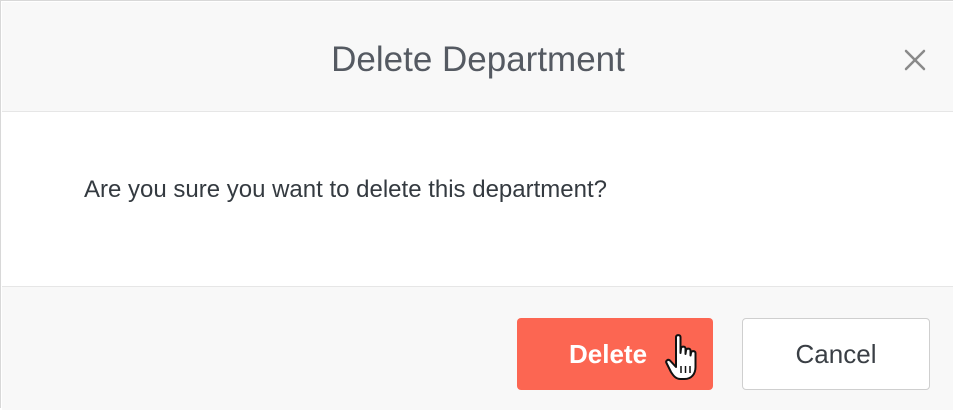  I want to click on cancel-button: Cancel, so click(836, 354).